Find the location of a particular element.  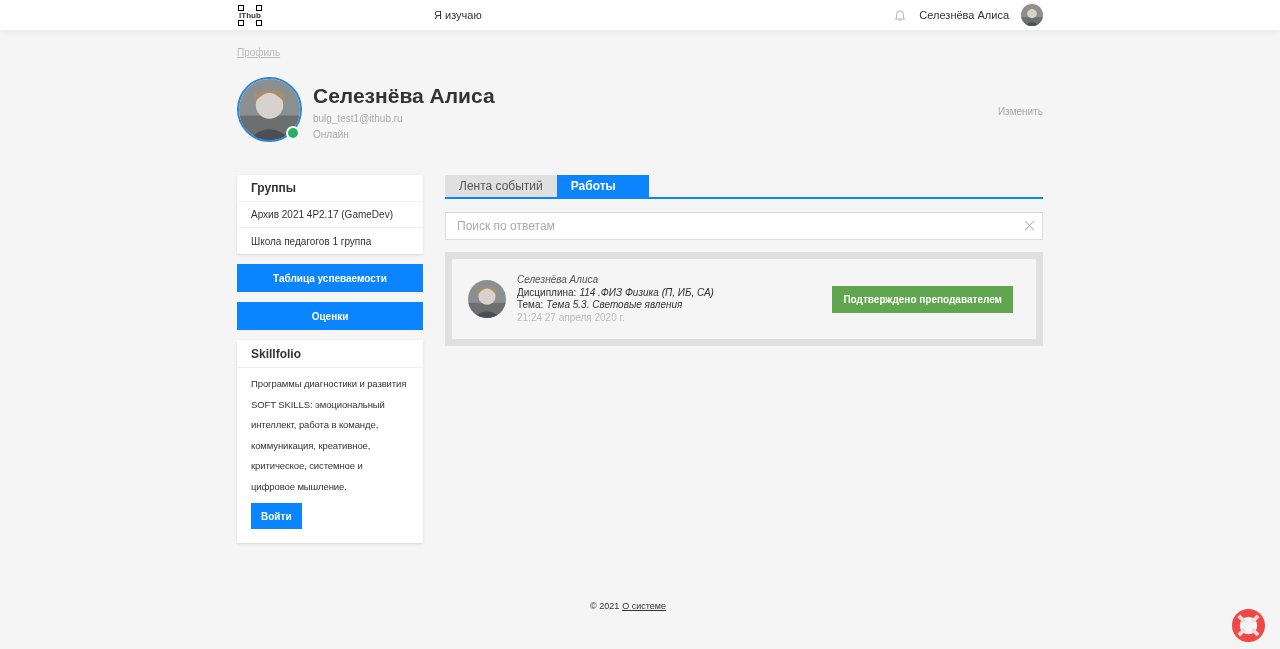

profile-name: Селезнёва Алиса is located at coordinates (404, 96).